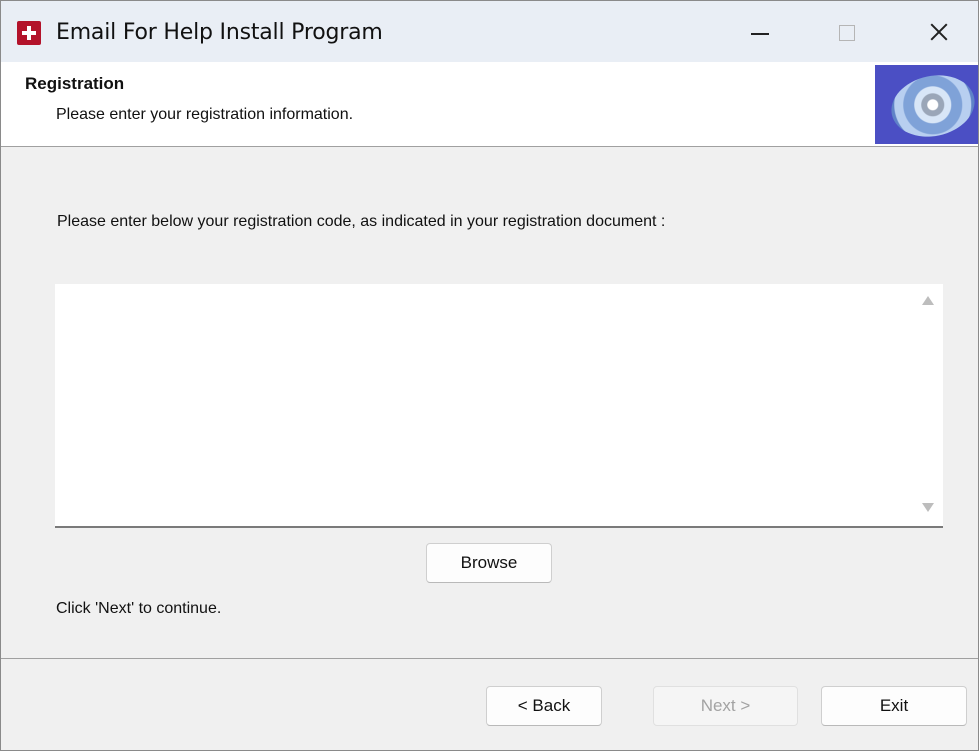  What do you see at coordinates (489, 658) in the screenshot?
I see `footer-separator` at bounding box center [489, 658].